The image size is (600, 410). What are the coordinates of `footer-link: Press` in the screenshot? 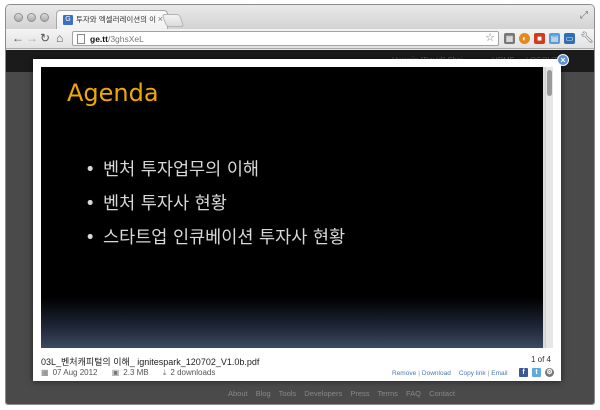 It's located at (359, 393).